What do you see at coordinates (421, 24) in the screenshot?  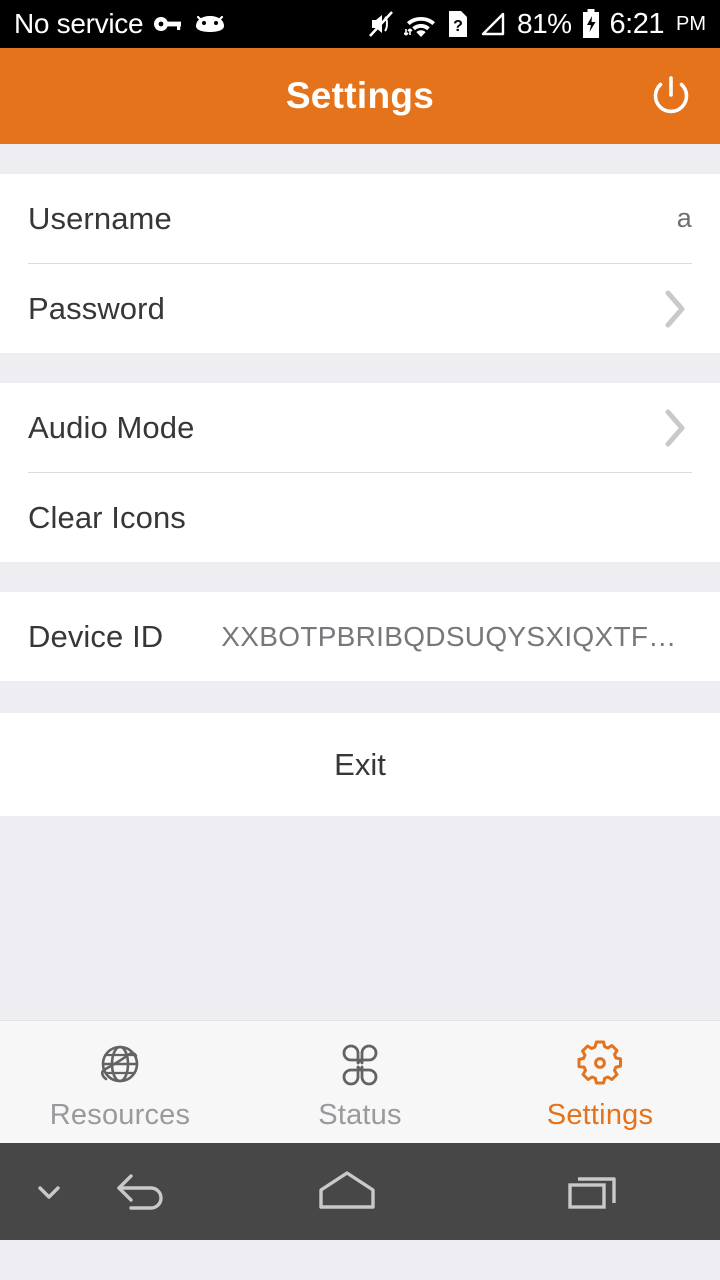 I see `wifi-icon` at bounding box center [421, 24].